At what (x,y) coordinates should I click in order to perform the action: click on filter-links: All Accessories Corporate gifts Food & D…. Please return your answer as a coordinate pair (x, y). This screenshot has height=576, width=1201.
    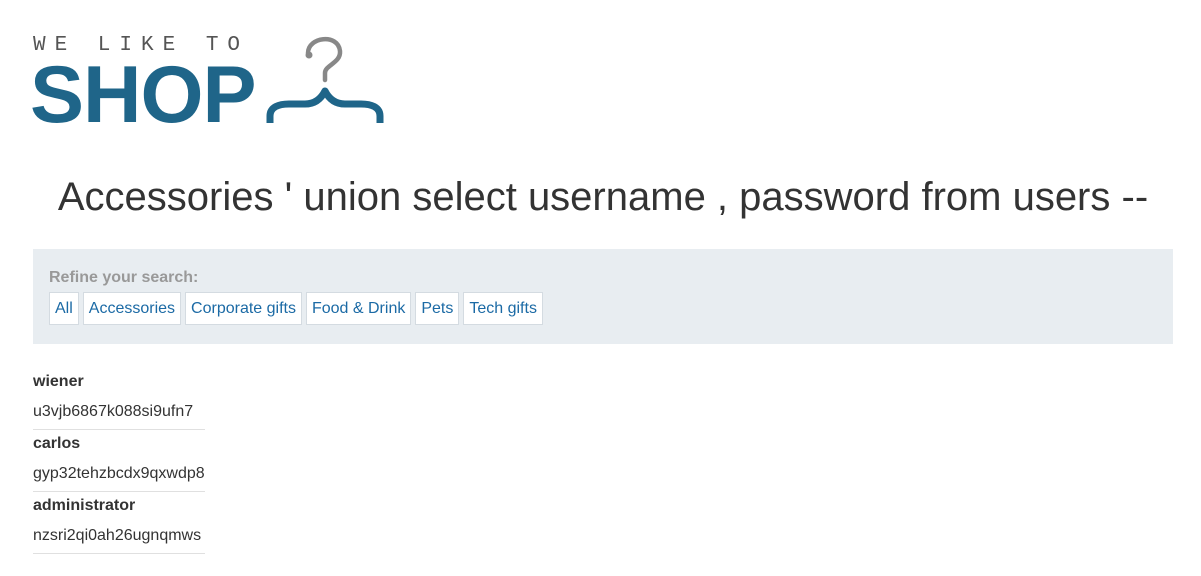
    Looking at the image, I should click on (296, 308).